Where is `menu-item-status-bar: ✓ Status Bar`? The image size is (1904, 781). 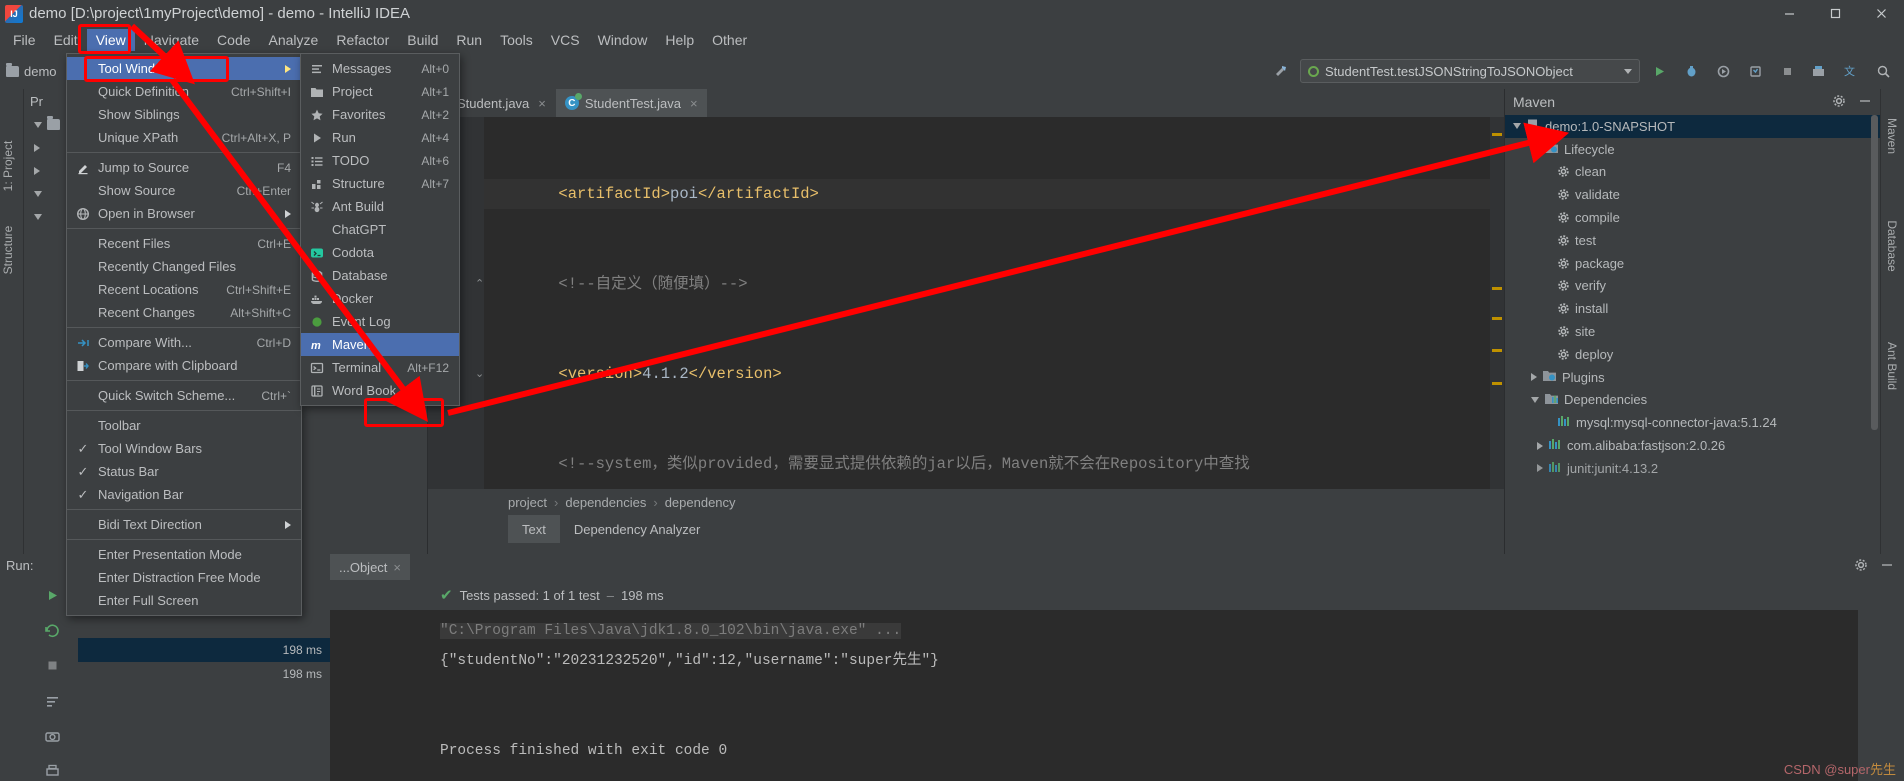
menu-item-status-bar: ✓ Status Bar is located at coordinates (184, 471).